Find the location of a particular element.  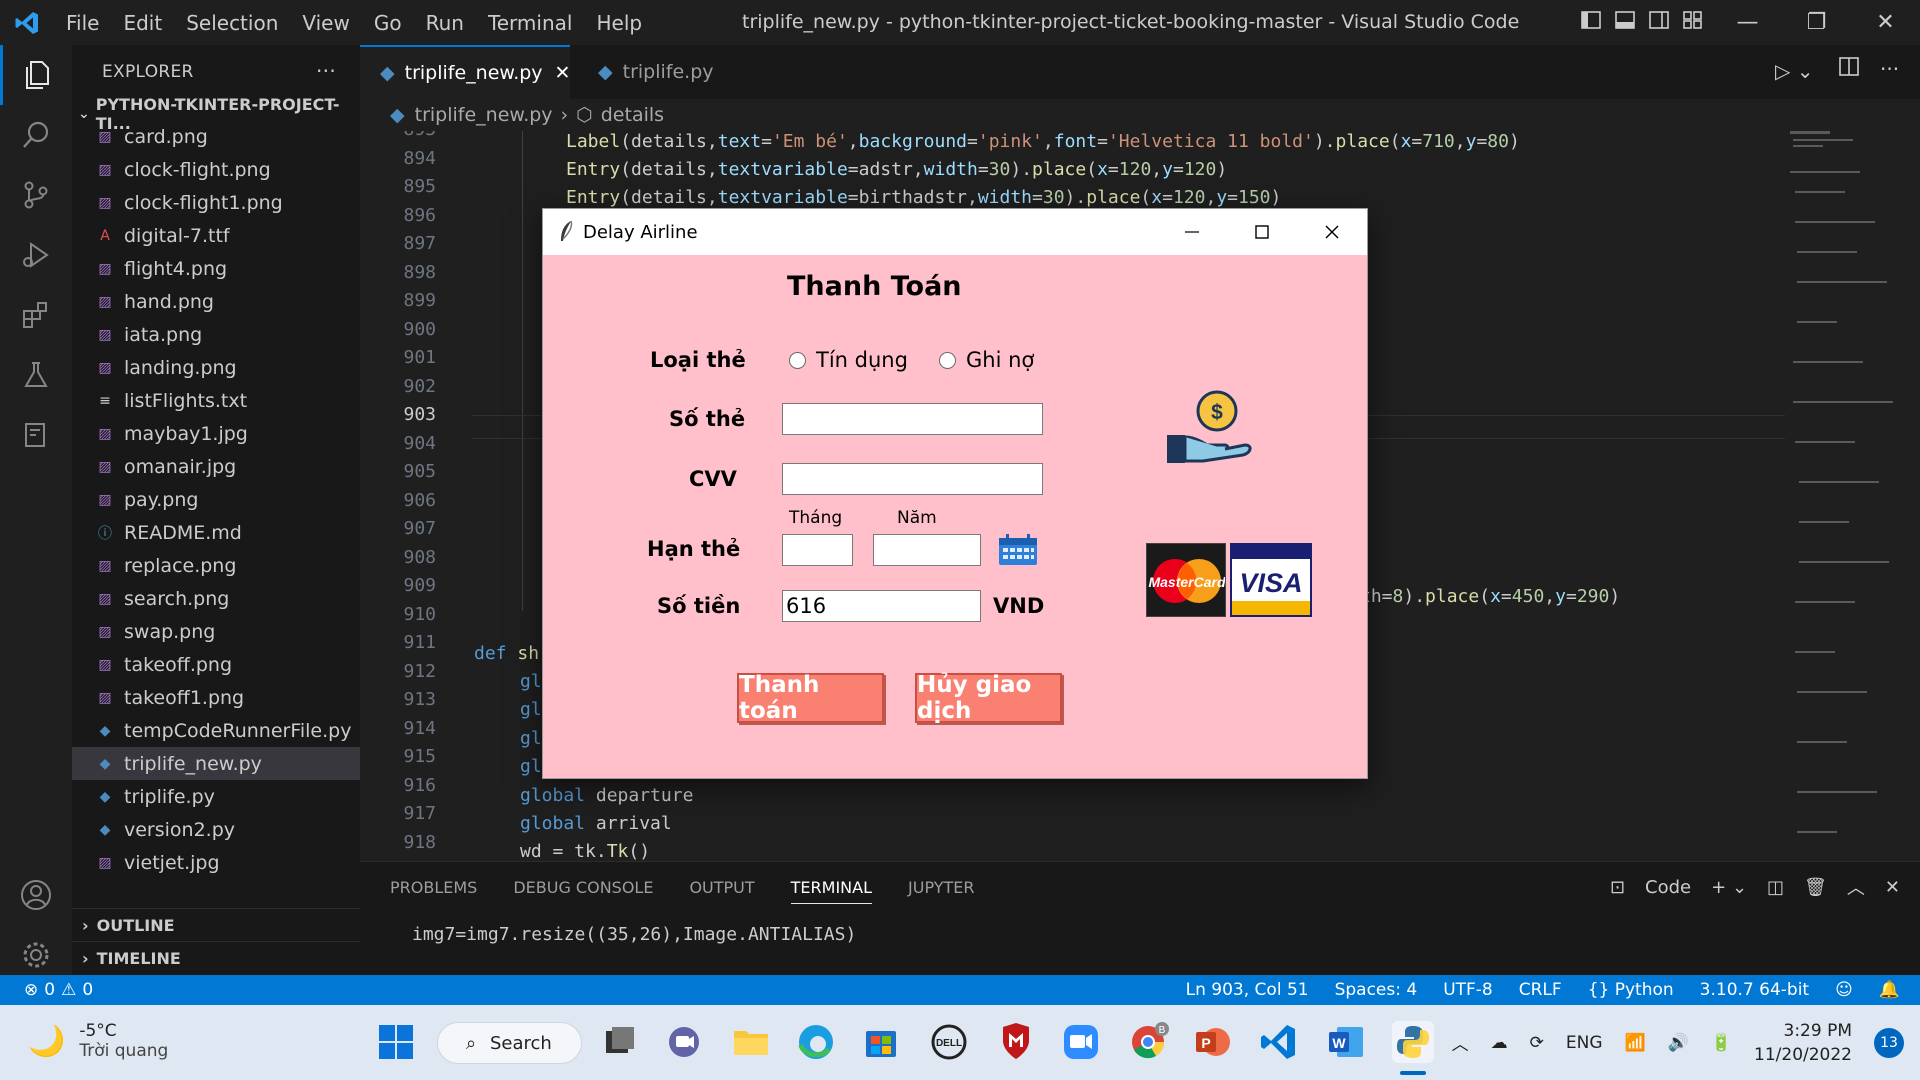

radio-credit: Tín dụng is located at coordinates (848, 360).